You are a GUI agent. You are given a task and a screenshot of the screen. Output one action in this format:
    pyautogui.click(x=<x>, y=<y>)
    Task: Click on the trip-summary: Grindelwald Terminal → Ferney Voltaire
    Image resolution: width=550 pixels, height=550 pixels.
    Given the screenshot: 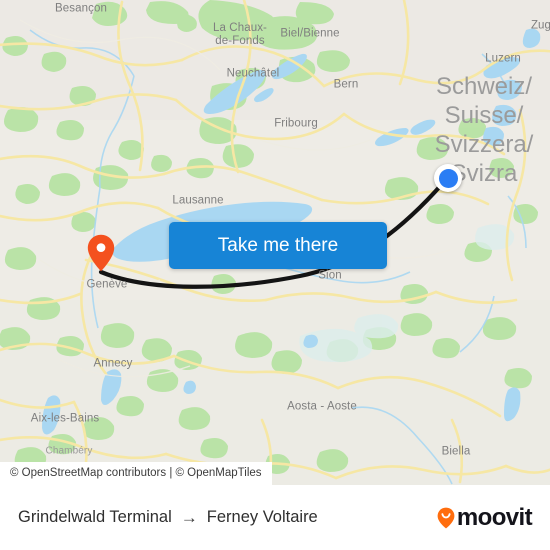 What is the action you would take?
    pyautogui.click(x=168, y=517)
    